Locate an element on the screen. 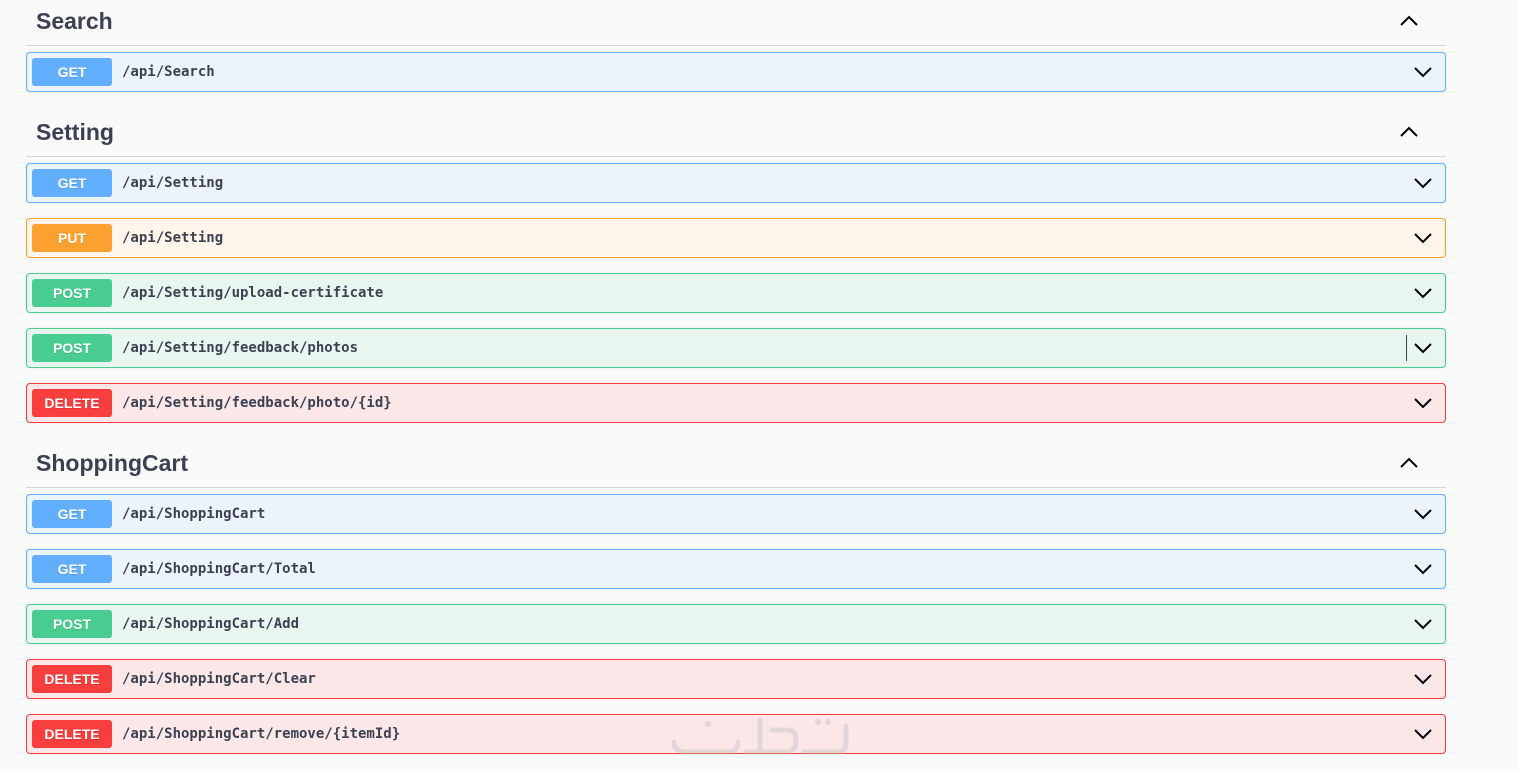 The height and width of the screenshot is (771, 1519). operation-path: /api/ShoppingCart/remove/{itemId} is located at coordinates (261, 734).